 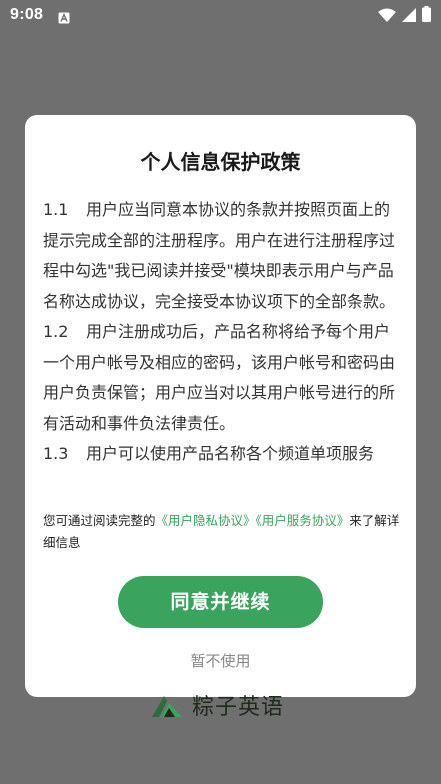 I want to click on brand-name: 粽子英语, so click(x=238, y=707).